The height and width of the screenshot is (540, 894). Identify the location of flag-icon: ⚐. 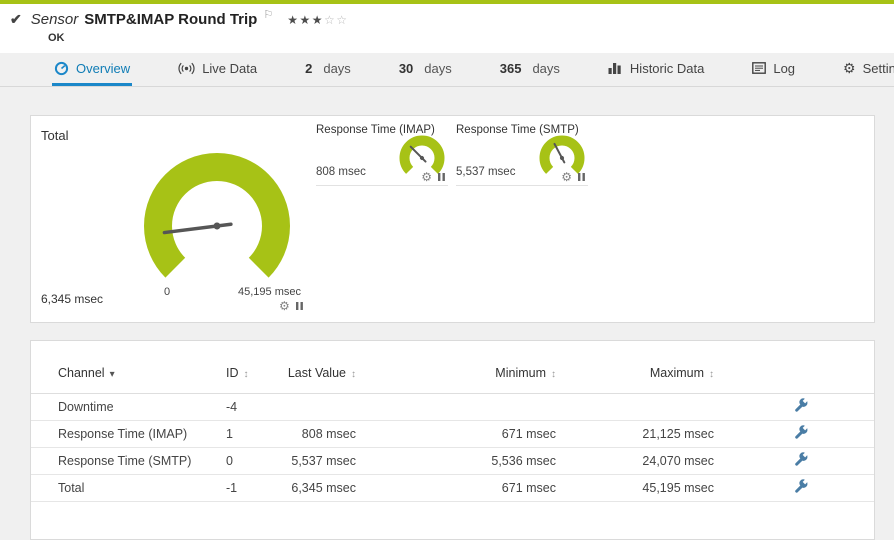
(268, 14).